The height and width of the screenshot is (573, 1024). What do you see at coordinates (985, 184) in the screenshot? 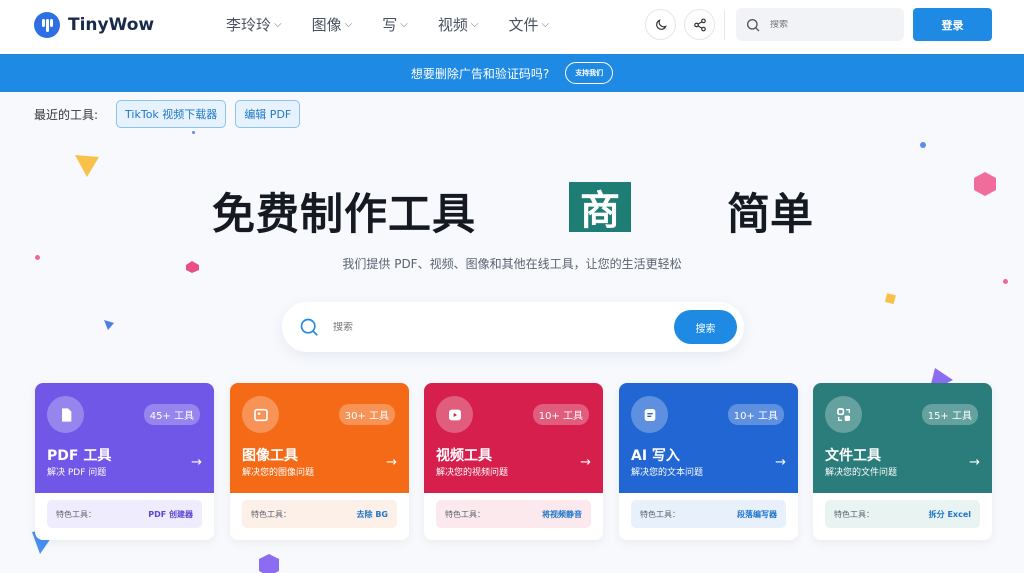
I see `cube-decoration` at bounding box center [985, 184].